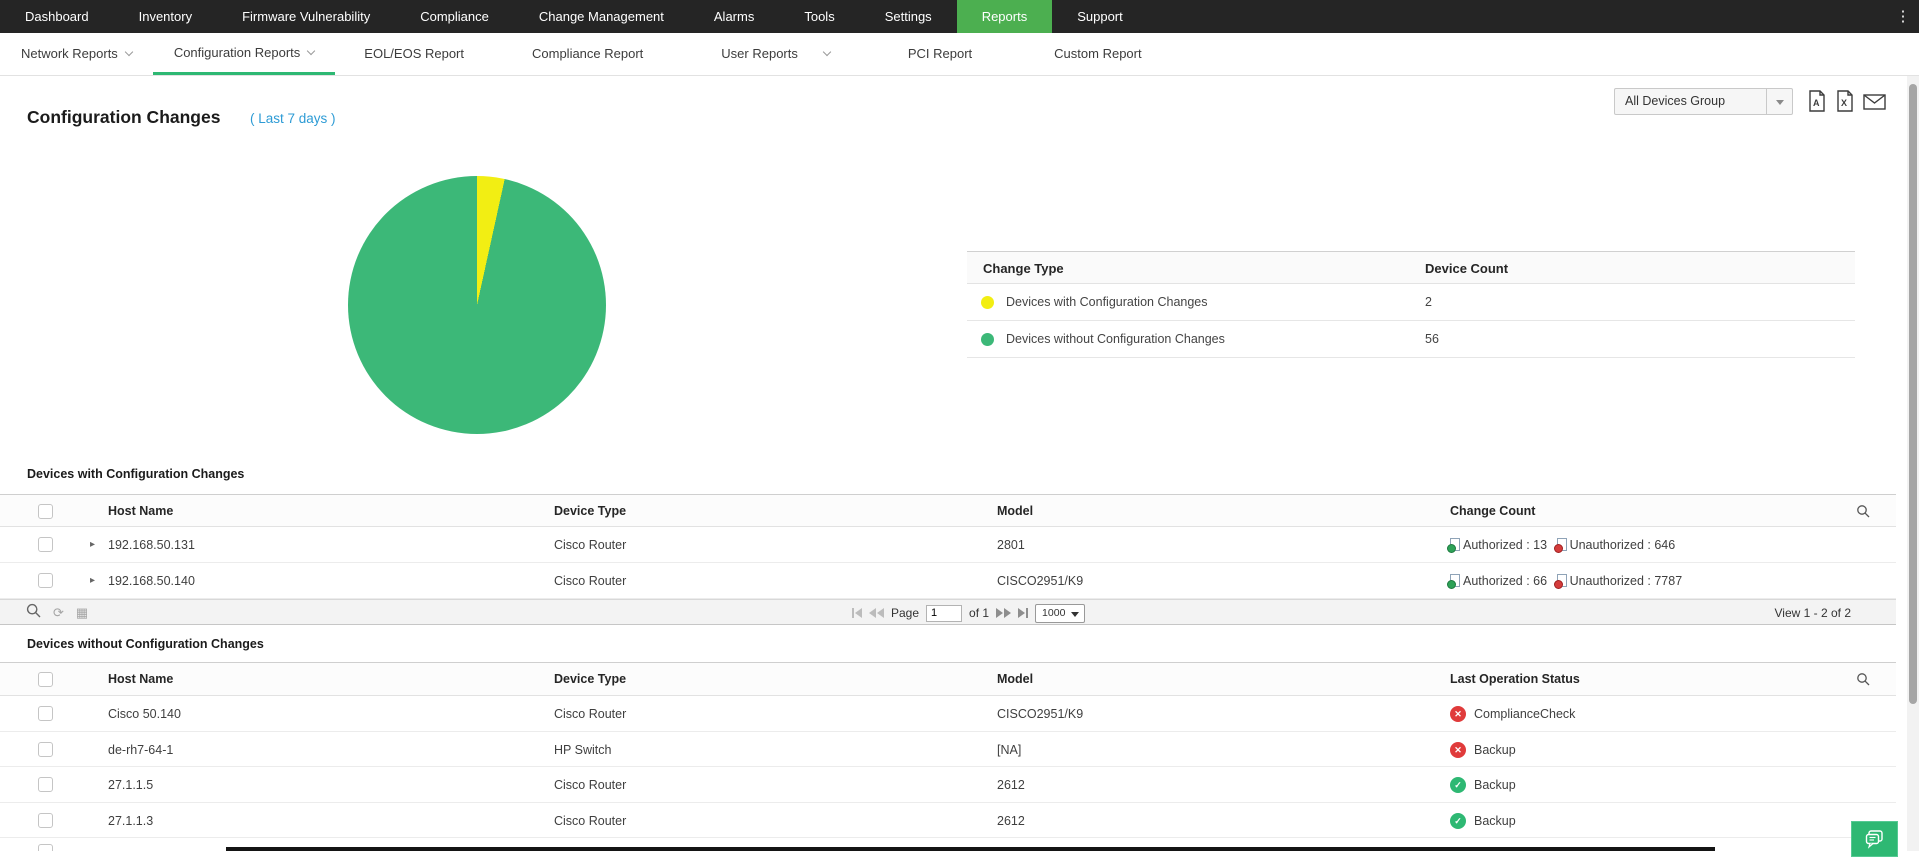  Describe the element at coordinates (1115, 339) in the screenshot. I see `legend-label: Devices without Configuration Changes` at that location.